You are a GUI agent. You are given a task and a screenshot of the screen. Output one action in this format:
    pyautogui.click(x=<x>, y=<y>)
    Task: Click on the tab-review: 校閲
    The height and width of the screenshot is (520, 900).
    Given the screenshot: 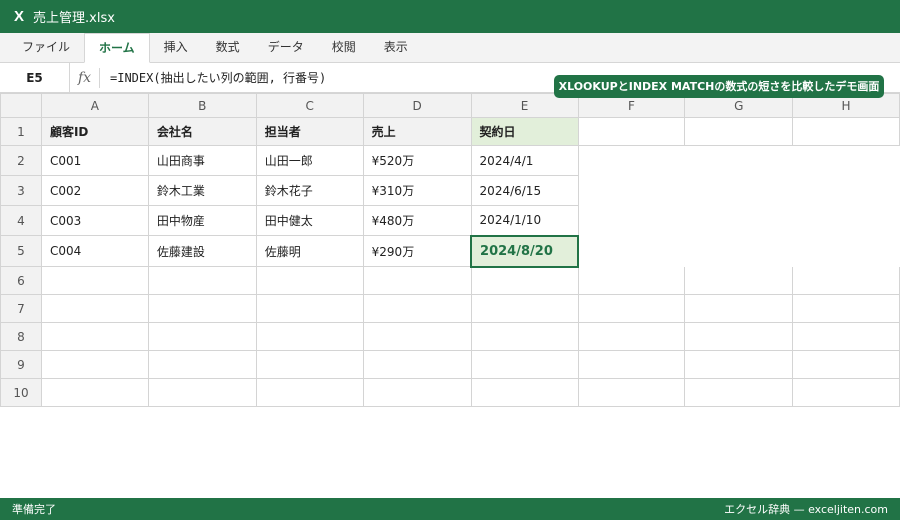 What is the action you would take?
    pyautogui.click(x=344, y=47)
    